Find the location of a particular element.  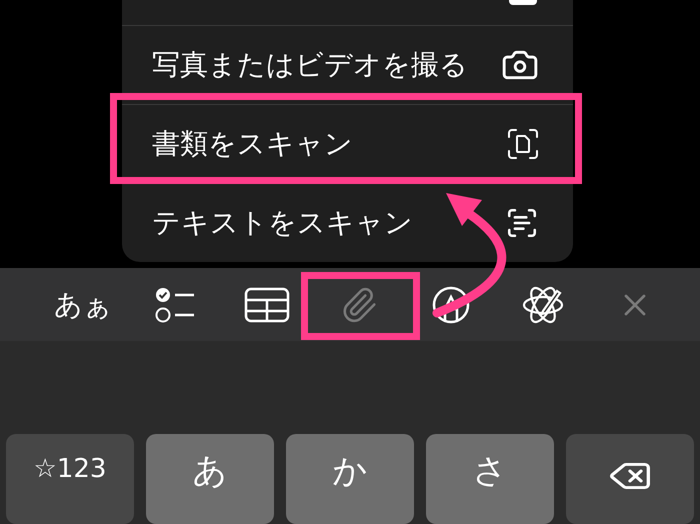

menu-item: テキストをスキャン is located at coordinates (347, 223).